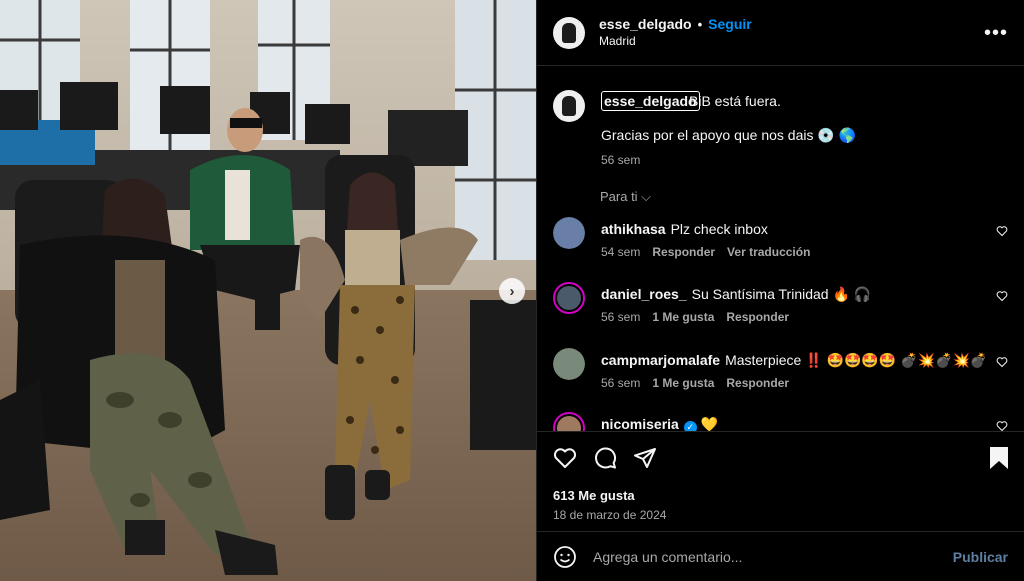 The width and height of the screenshot is (1024, 581). I want to click on post-header: esse_delgado • Seguir Madrid •••, so click(780, 33).